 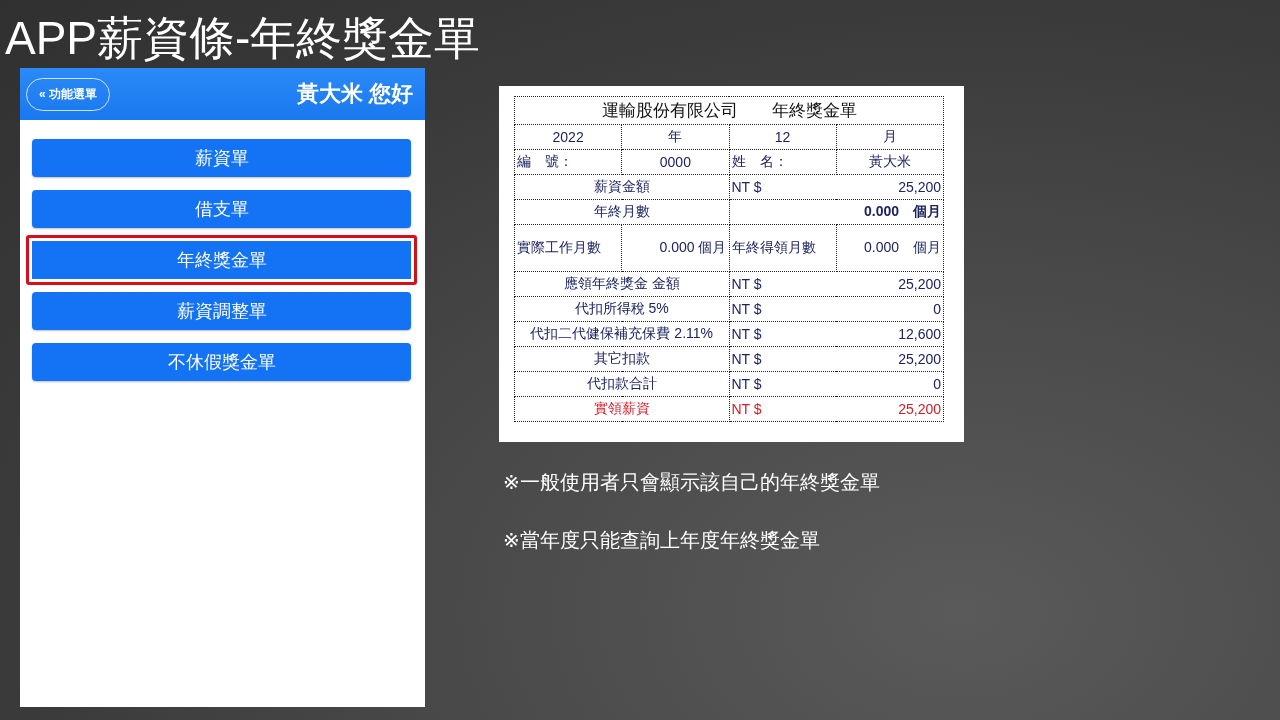 I want to click on greeting: 黃大米 您好, so click(x=354, y=94).